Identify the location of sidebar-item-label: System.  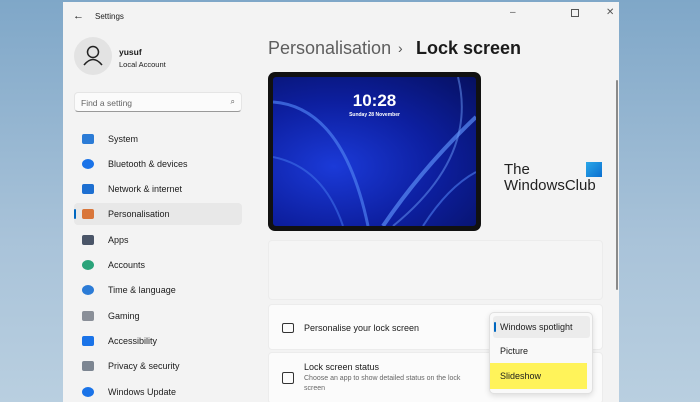
(123, 139).